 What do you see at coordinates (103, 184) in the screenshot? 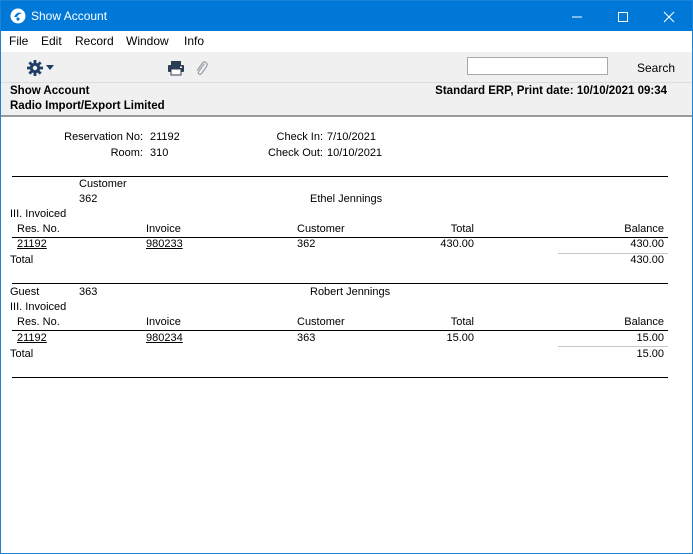
I see `party-label: Customer` at bounding box center [103, 184].